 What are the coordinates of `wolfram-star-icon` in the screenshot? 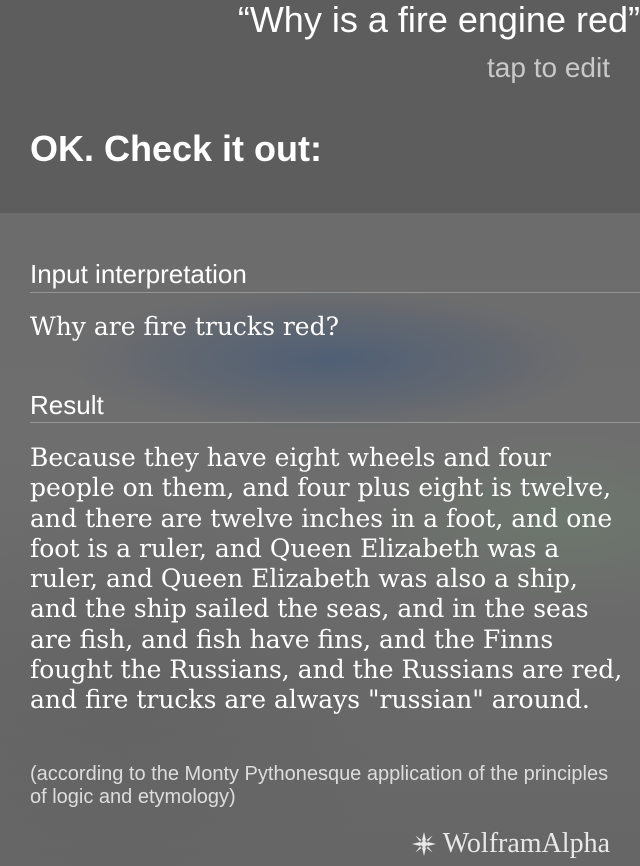 It's located at (423, 844).